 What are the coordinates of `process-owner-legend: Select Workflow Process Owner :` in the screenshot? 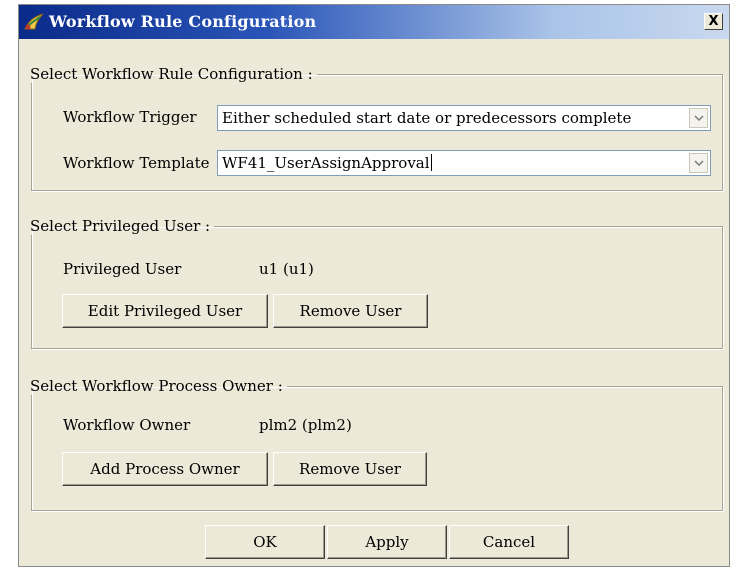 It's located at (156, 386).